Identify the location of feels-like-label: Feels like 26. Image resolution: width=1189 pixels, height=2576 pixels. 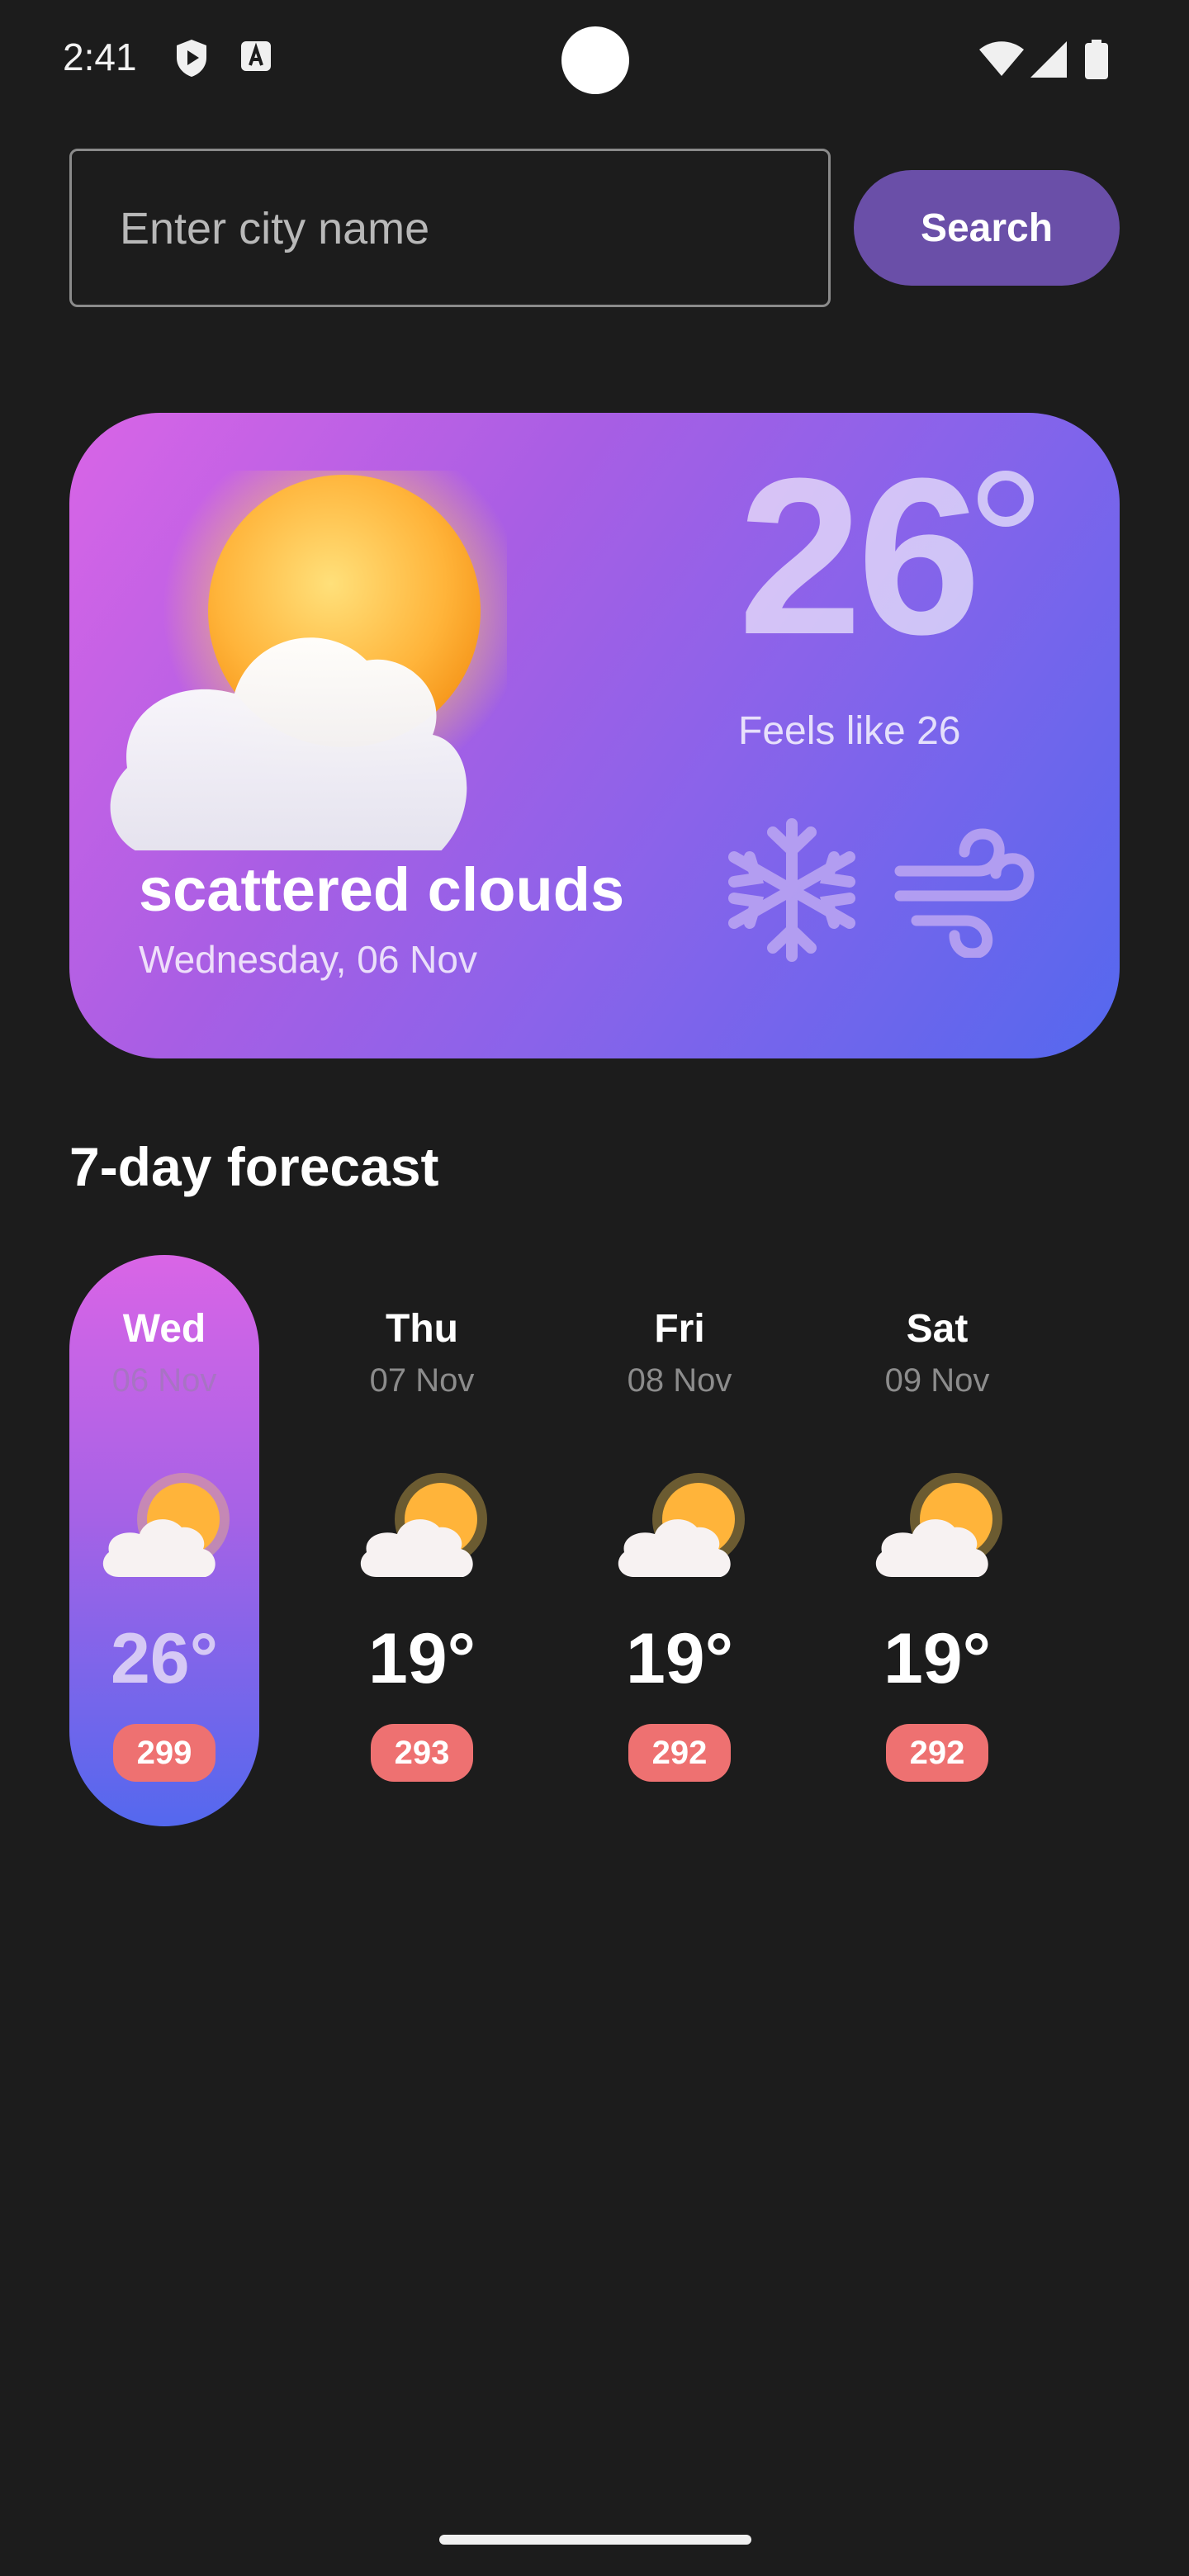
(849, 731).